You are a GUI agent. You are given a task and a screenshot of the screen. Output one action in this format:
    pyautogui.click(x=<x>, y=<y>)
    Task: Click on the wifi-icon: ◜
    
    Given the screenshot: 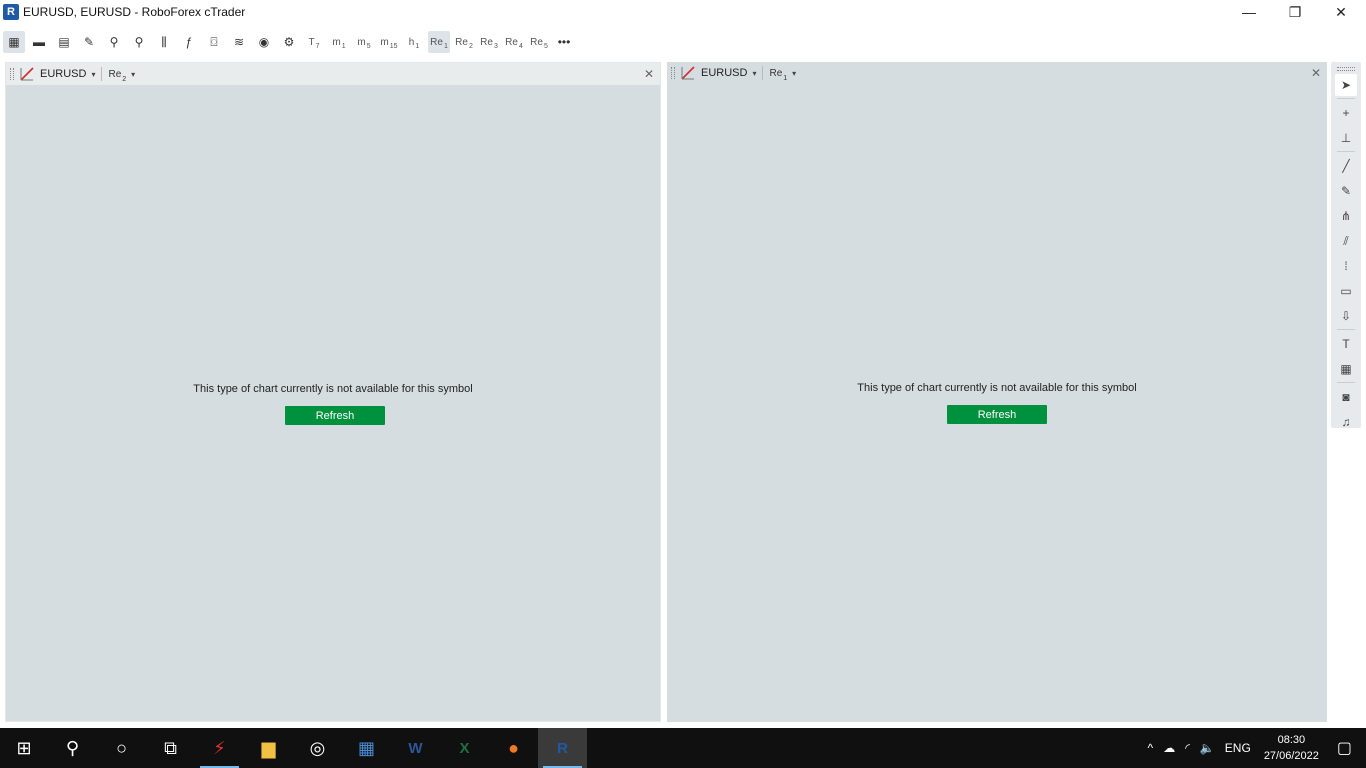 What is the action you would take?
    pyautogui.click(x=1187, y=748)
    